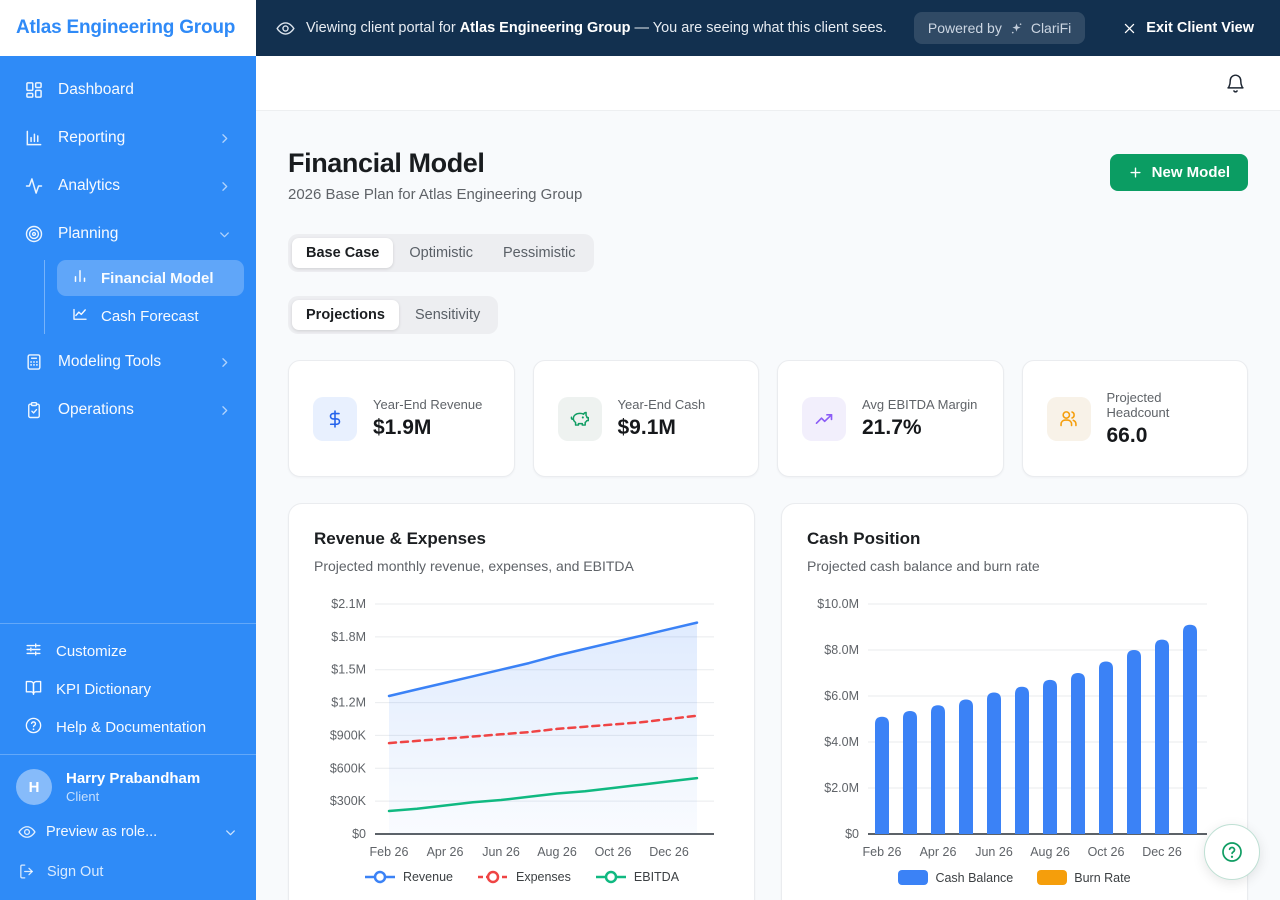 This screenshot has height=900, width=1280. What do you see at coordinates (348, 735) in the screenshot?
I see `svg-text: $900K` at bounding box center [348, 735].